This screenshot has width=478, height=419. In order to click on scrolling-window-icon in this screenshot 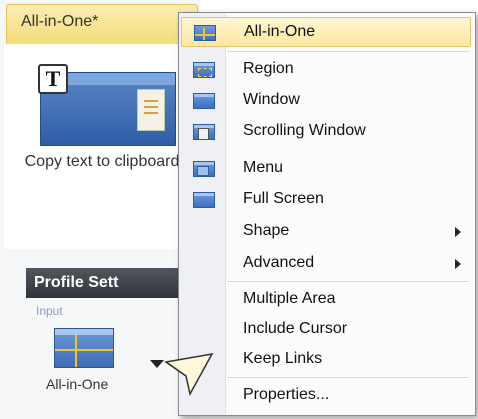, I will do `click(204, 132)`.